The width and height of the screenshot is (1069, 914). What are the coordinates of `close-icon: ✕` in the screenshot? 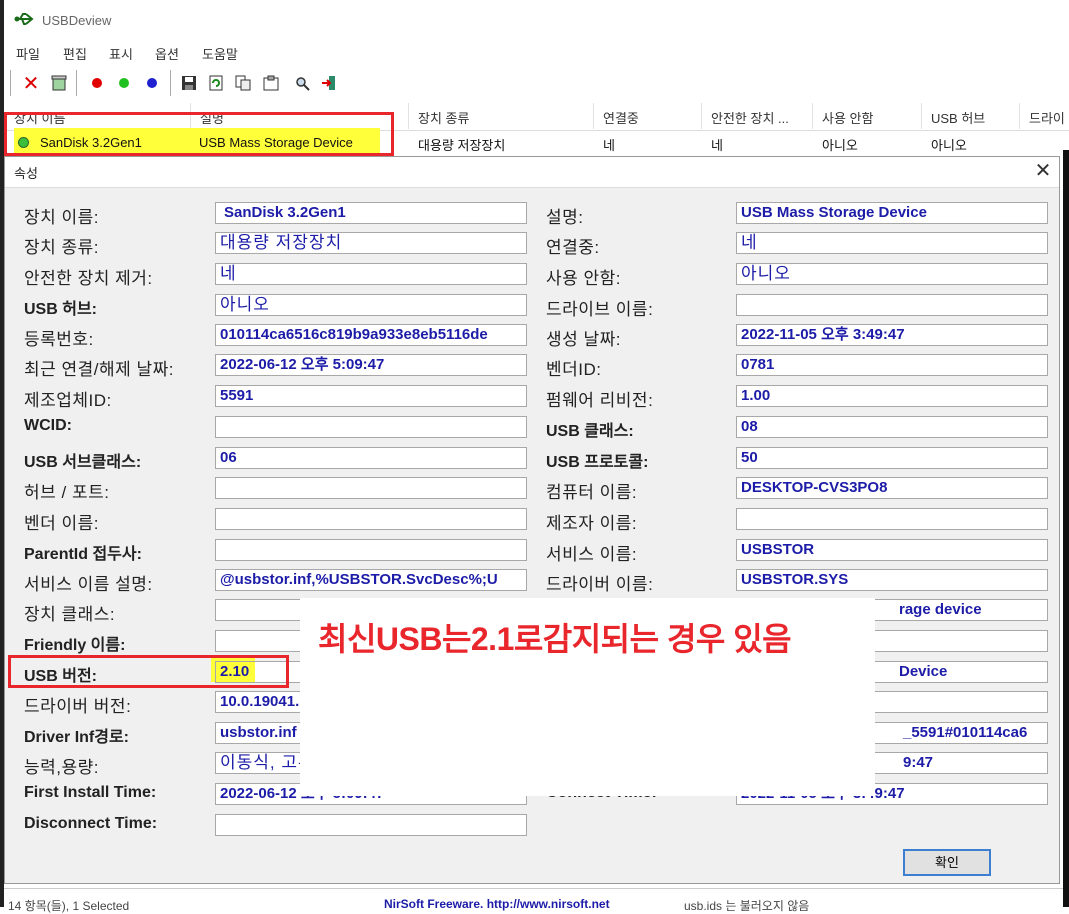 It's located at (1043, 171).